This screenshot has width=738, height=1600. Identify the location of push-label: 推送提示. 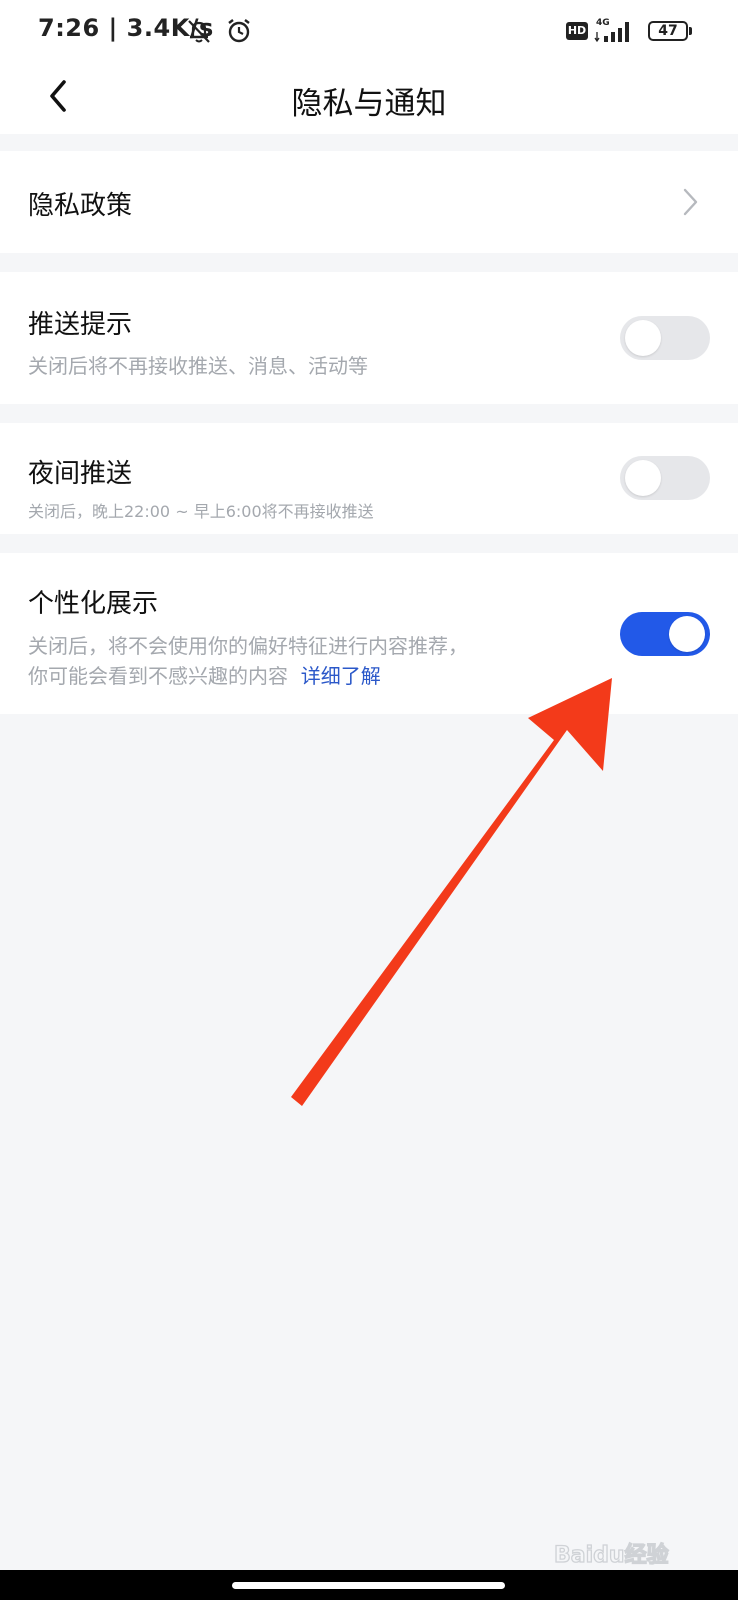
(80, 325).